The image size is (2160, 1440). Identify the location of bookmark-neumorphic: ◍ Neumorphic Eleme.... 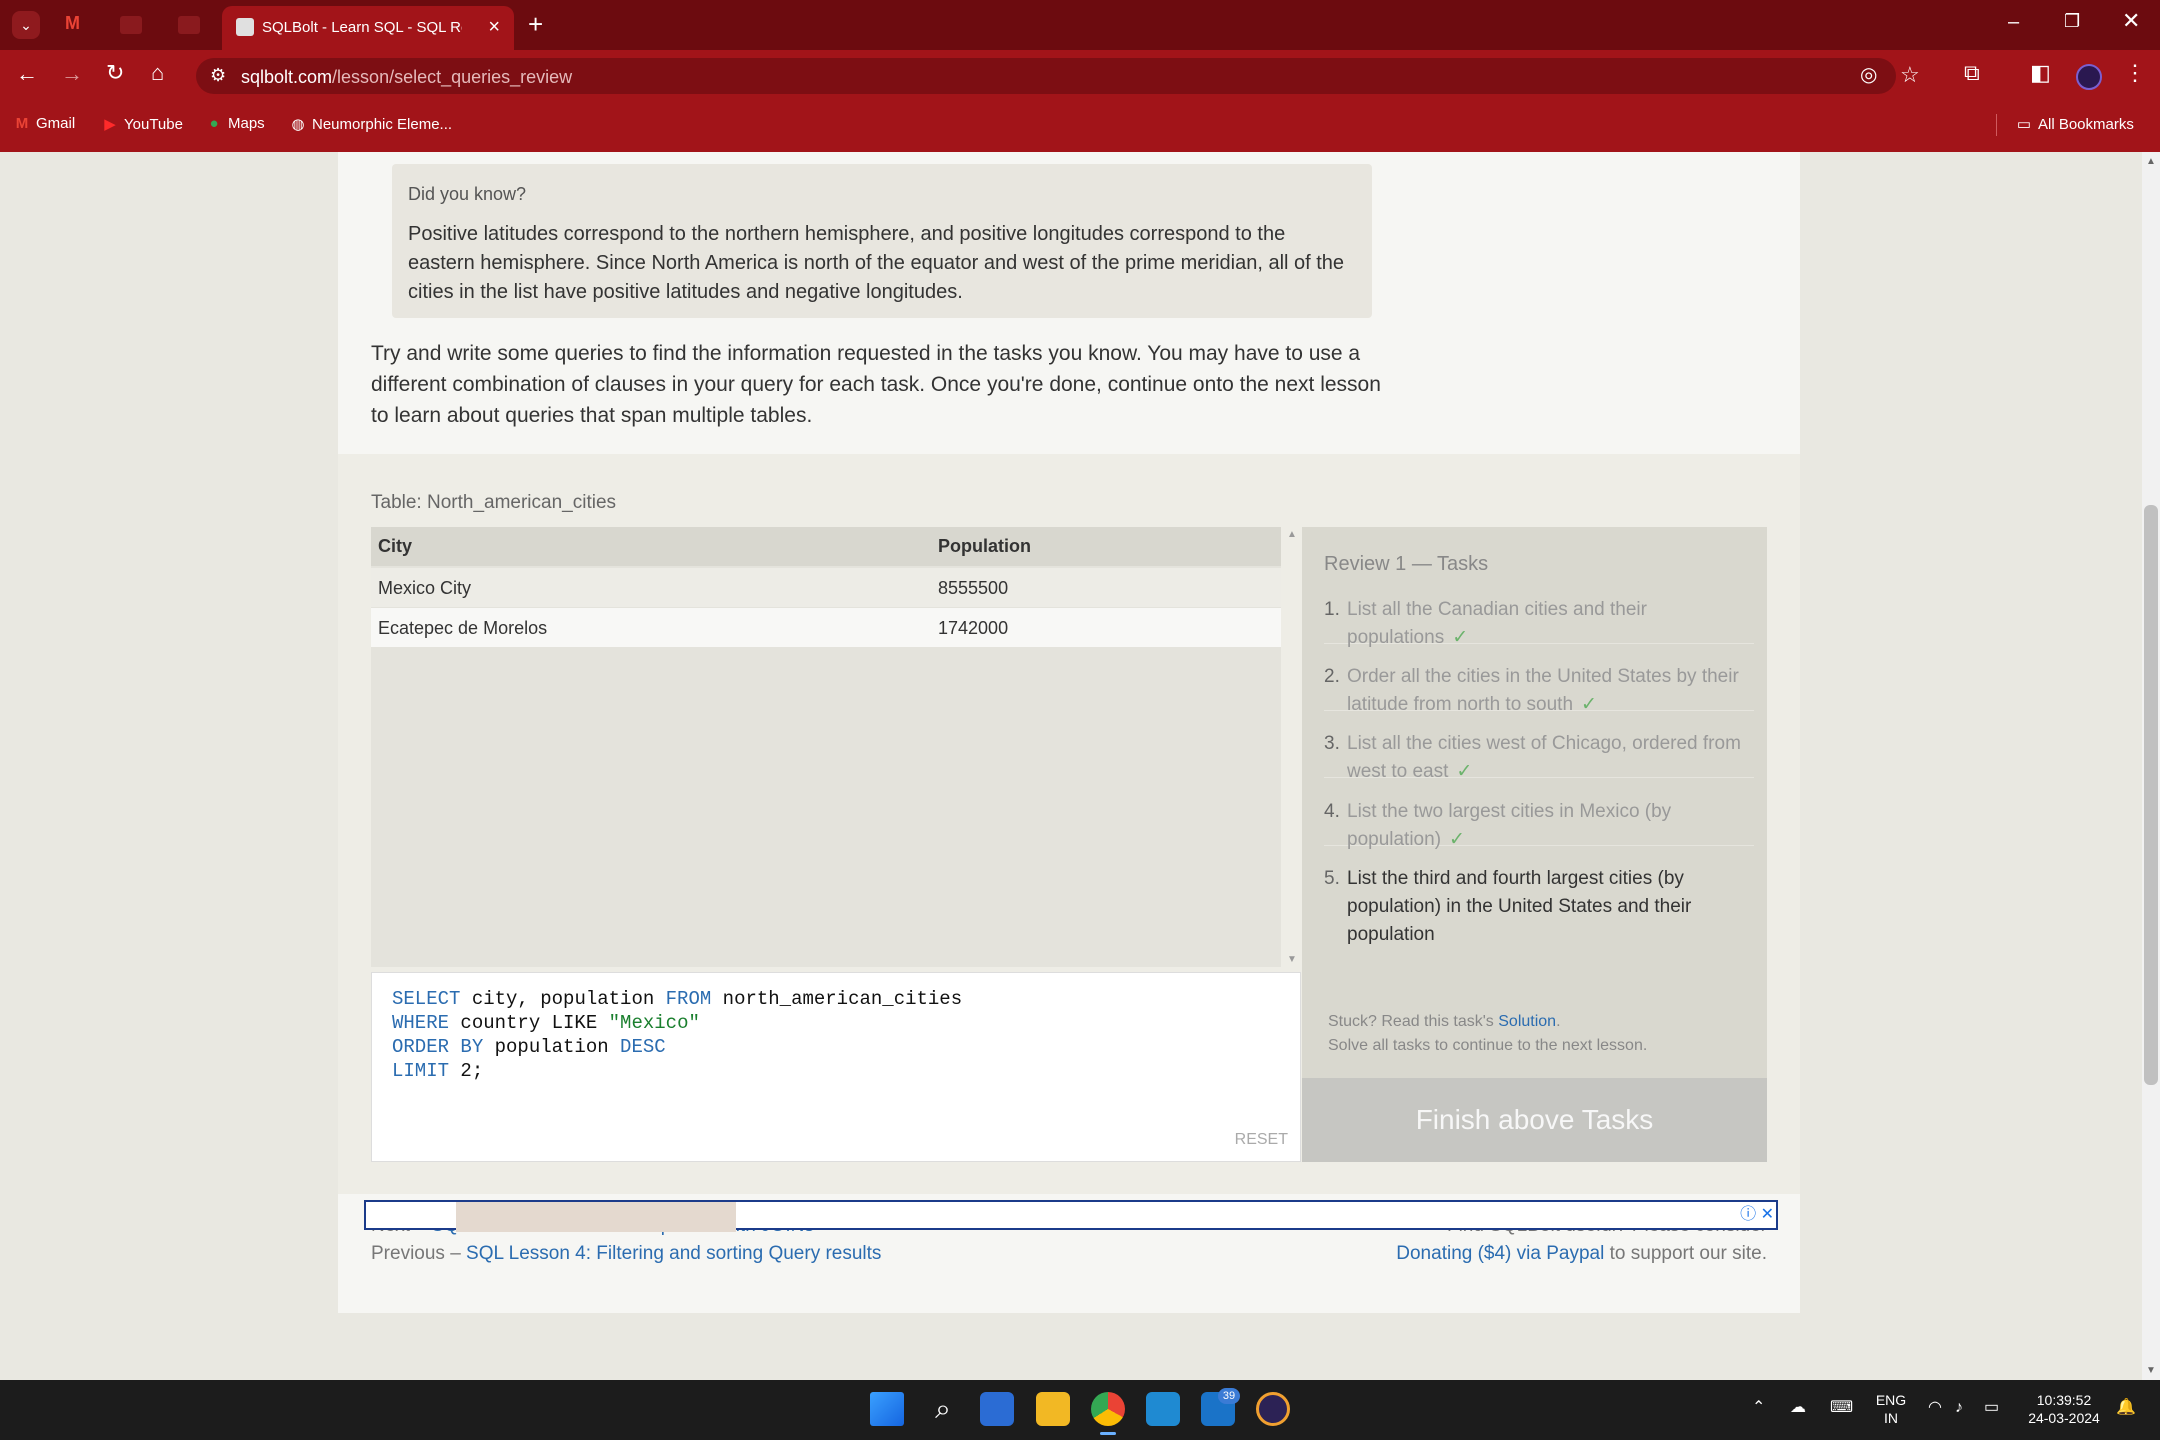
(371, 124).